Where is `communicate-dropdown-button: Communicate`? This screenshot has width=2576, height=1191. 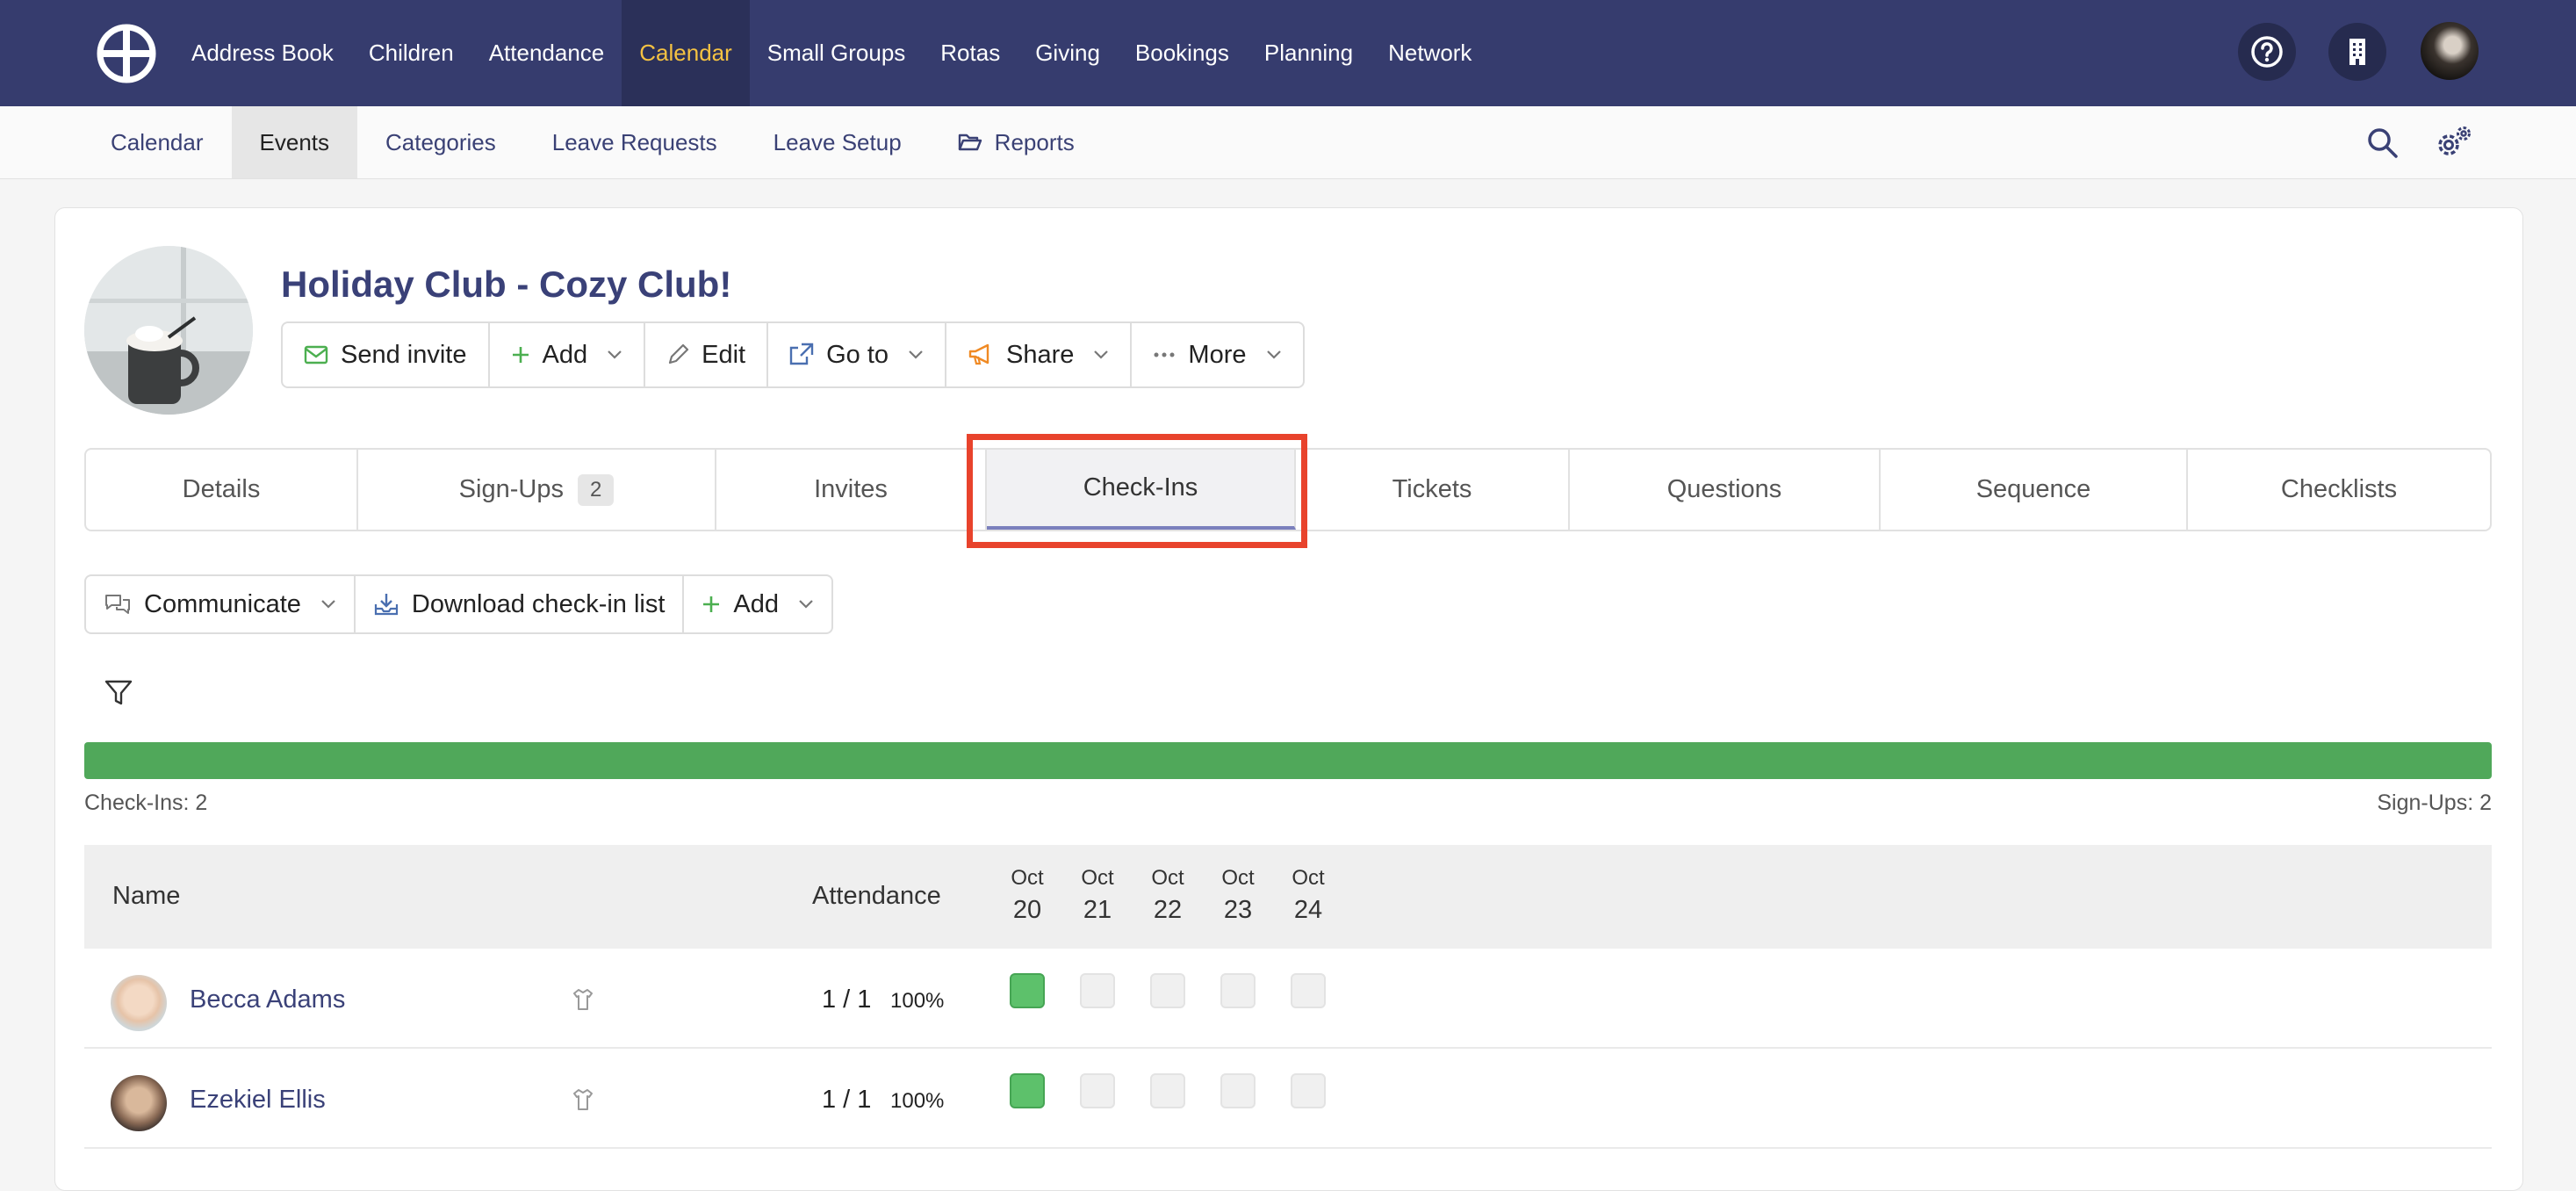
communicate-dropdown-button: Communicate is located at coordinates (221, 604).